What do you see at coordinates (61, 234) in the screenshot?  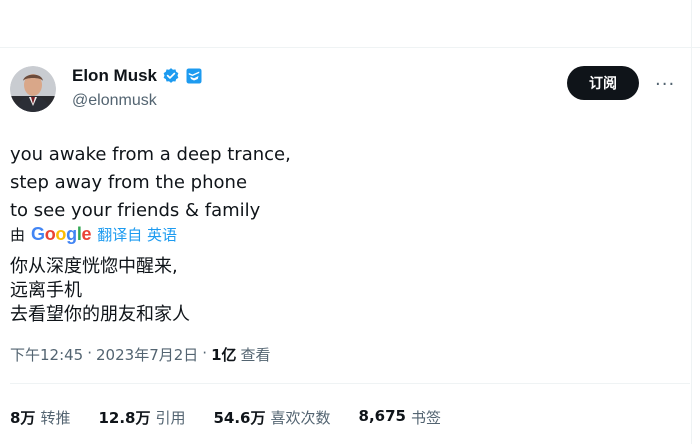 I see `google-logo: Google` at bounding box center [61, 234].